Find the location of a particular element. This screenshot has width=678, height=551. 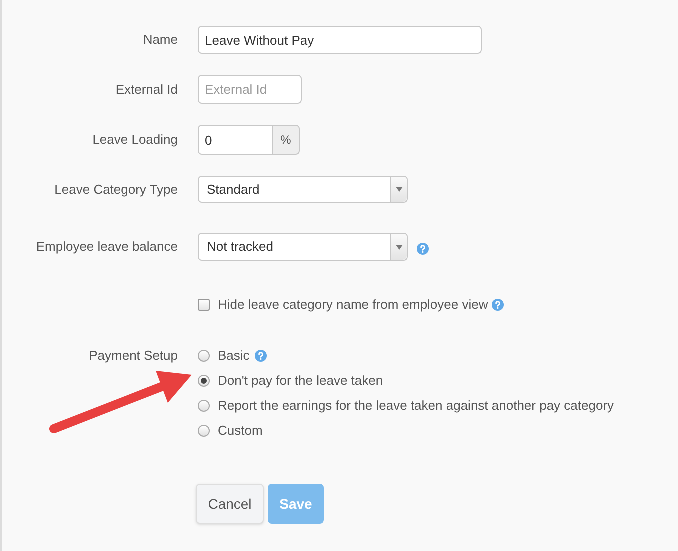

radio-label: Custom is located at coordinates (240, 431).